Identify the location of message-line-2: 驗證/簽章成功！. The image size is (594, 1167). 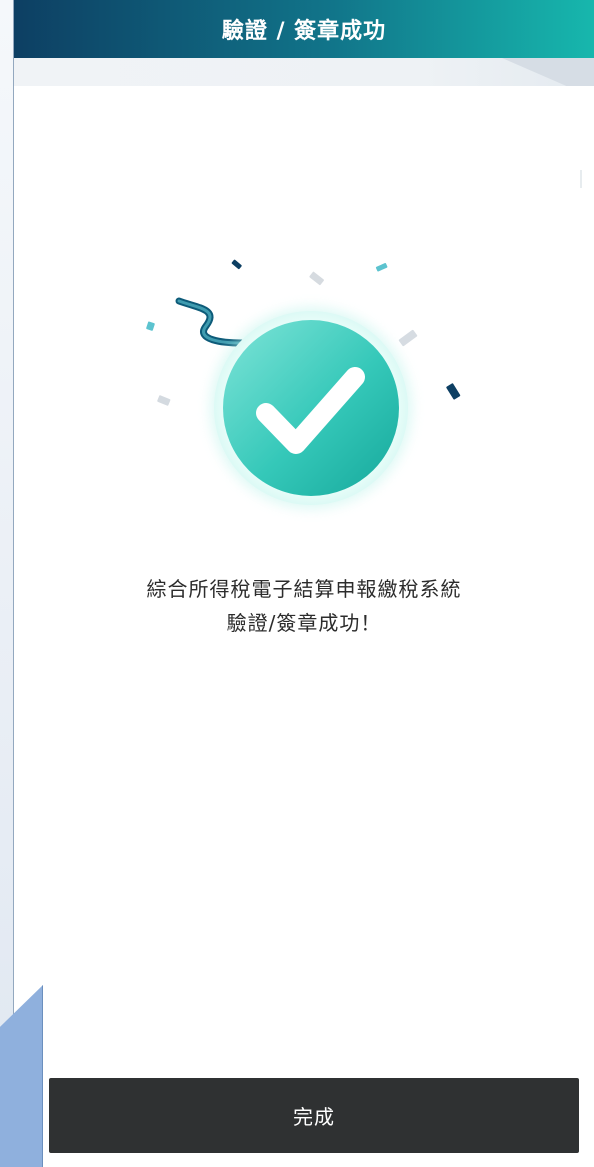
(304, 623).